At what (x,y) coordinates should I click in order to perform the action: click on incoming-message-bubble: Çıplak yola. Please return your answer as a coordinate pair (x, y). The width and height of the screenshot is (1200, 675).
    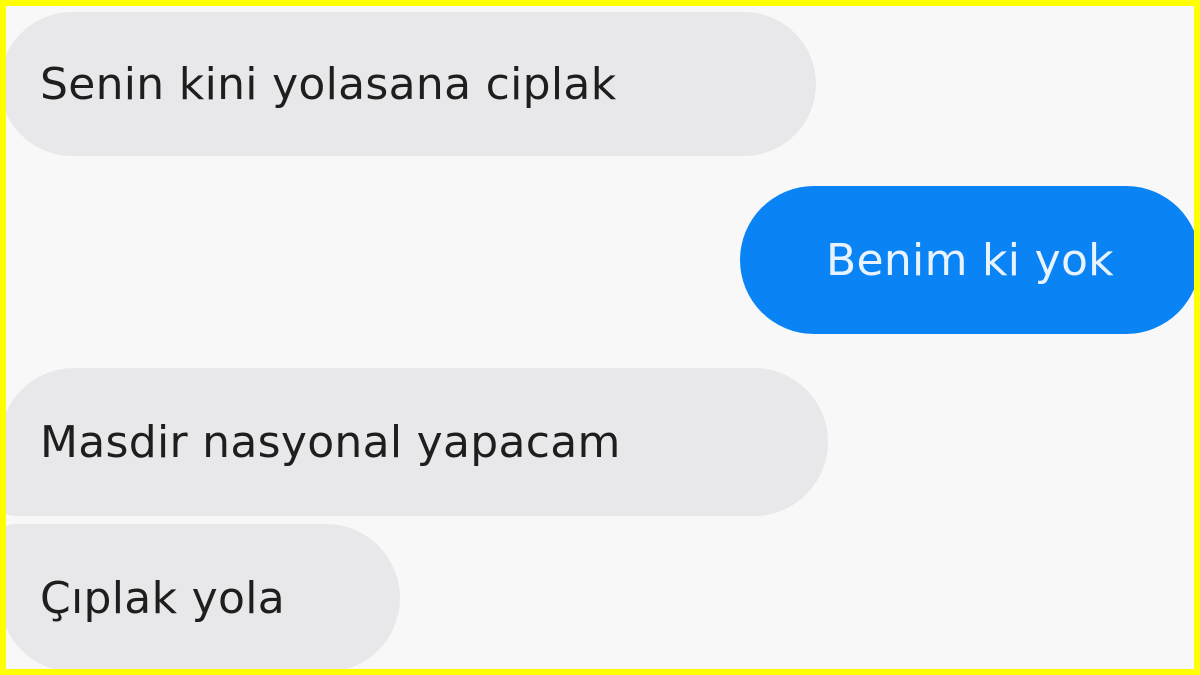
    Looking at the image, I should click on (203, 596).